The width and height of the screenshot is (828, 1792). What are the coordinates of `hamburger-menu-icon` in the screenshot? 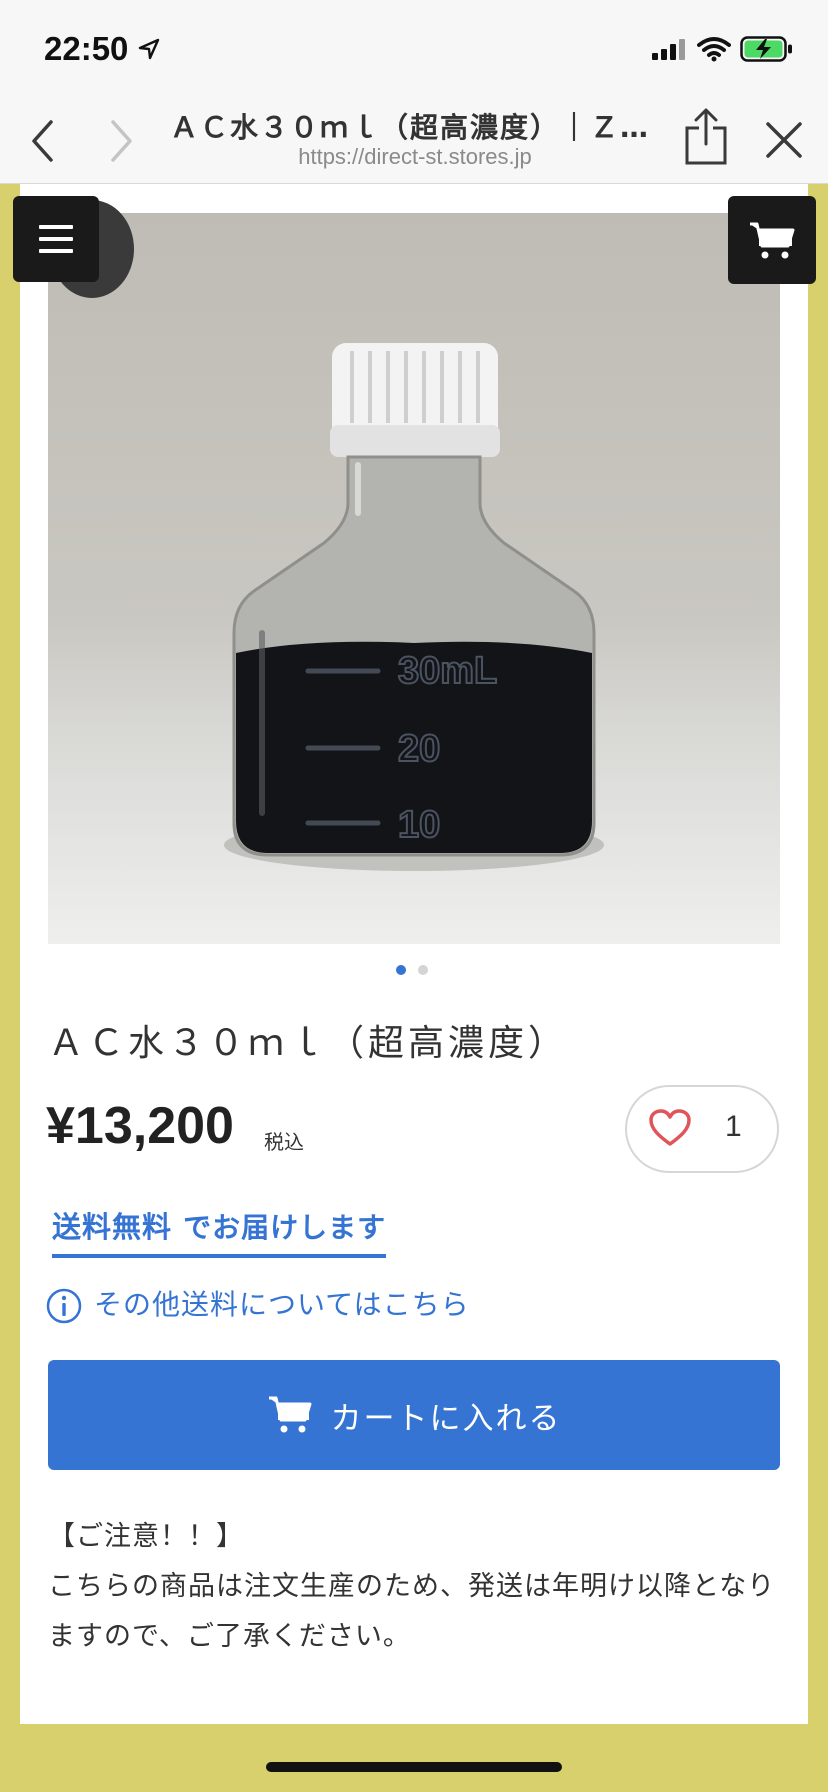 It's located at (56, 239).